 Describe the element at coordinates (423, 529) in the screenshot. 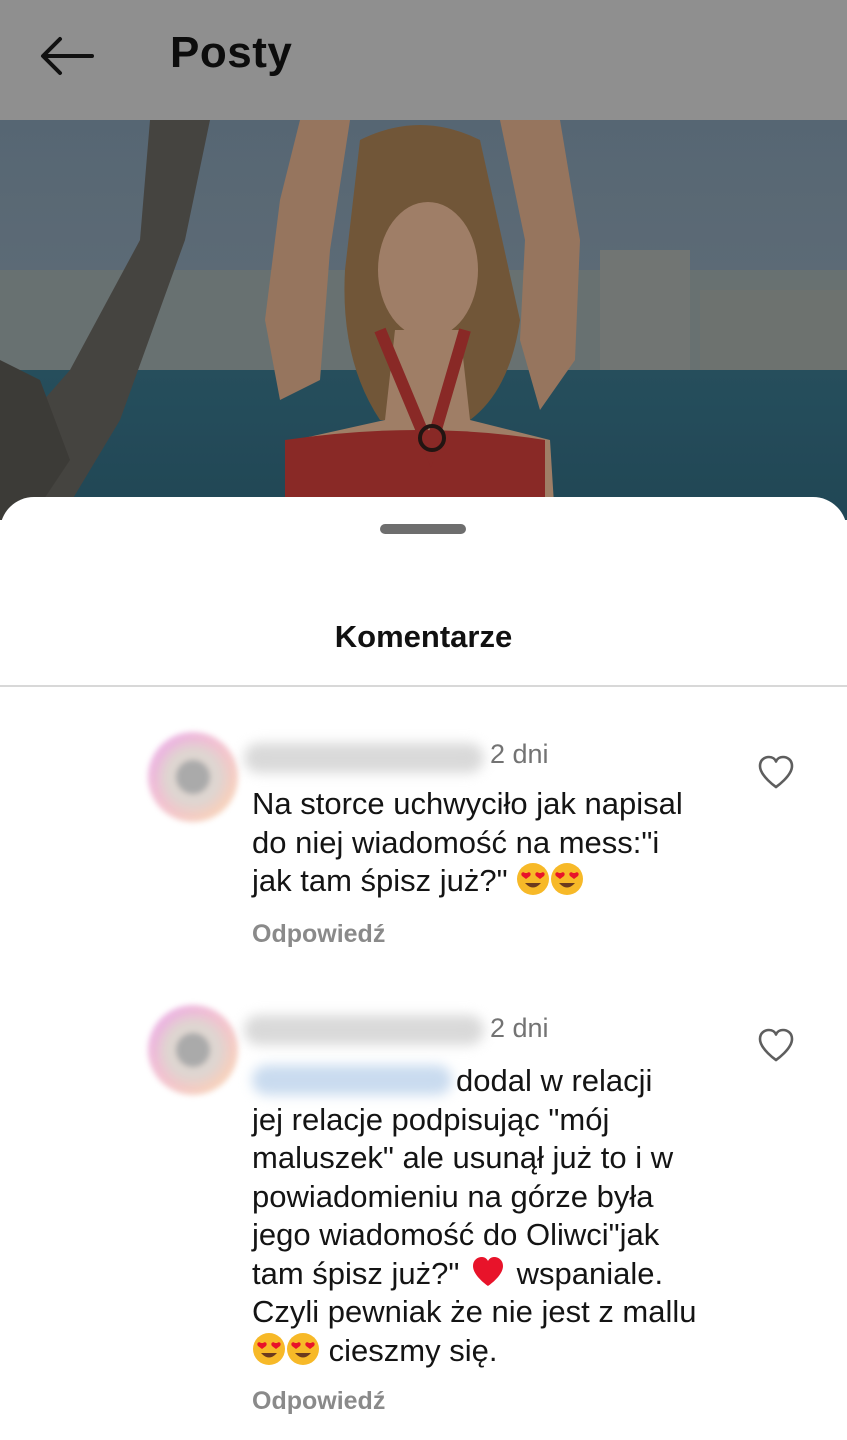

I see `sheet-drag-handle` at that location.